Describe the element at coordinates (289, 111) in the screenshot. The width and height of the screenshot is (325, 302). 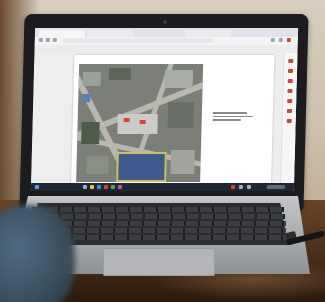
I see `print-icon` at that location.